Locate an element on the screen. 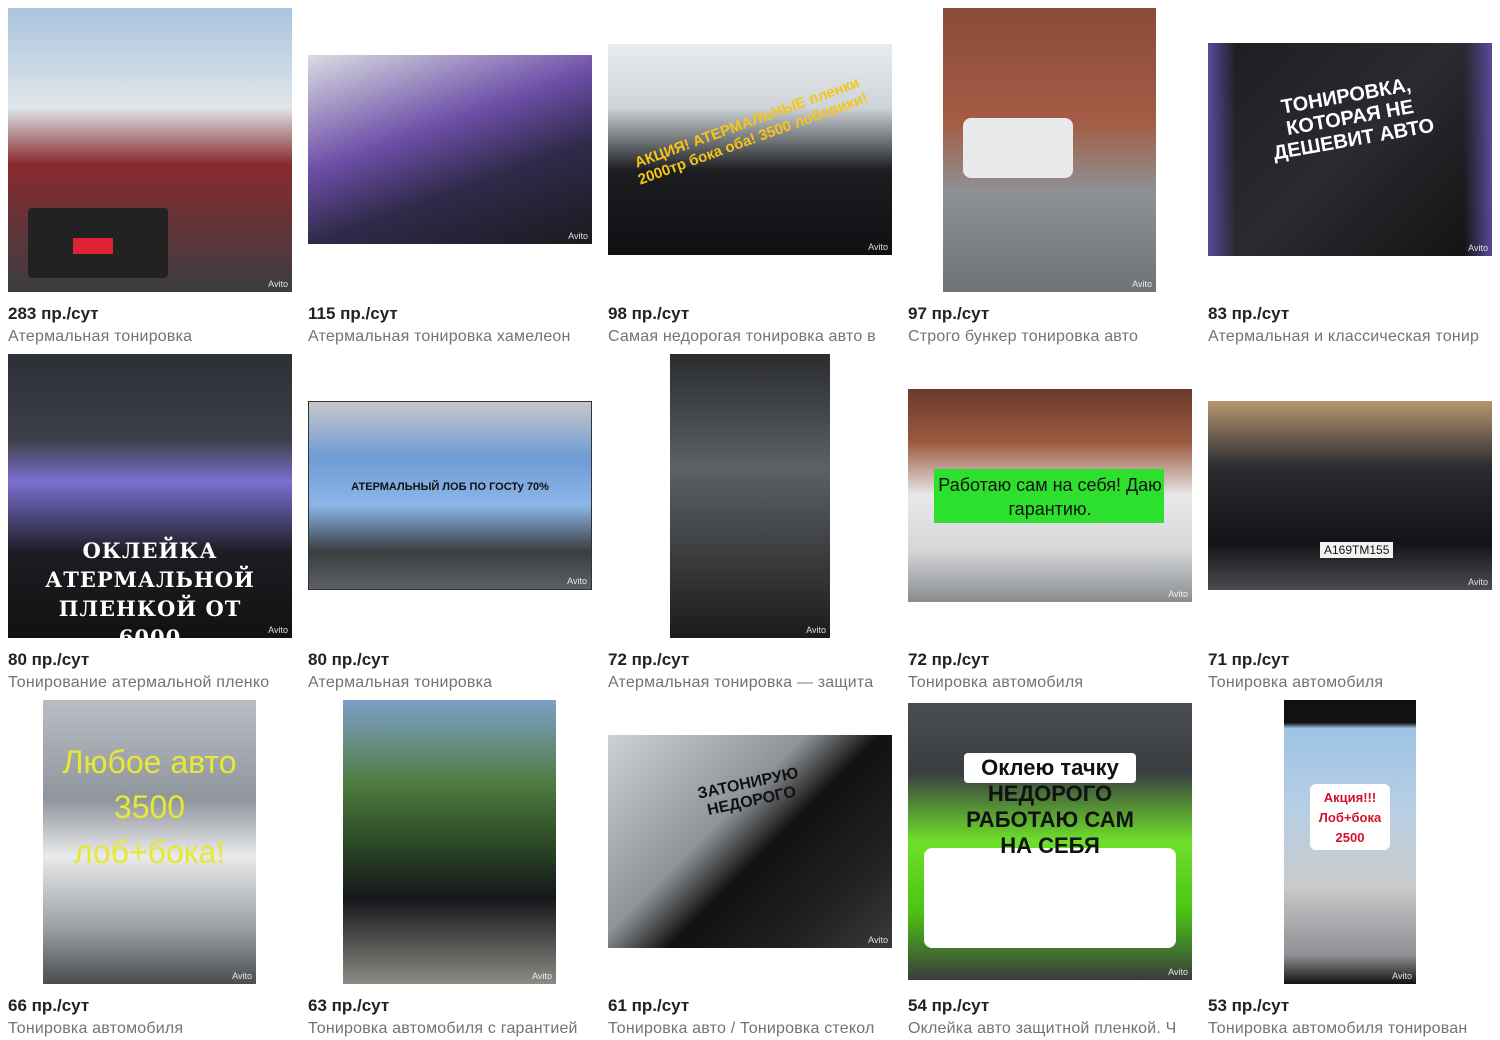 Image resolution: width=1500 pixels, height=1040 pixels. promo-overlay-text: АТЕРМАЛЬНЫЙ ЛОБ ПО ГОСТу 70% is located at coordinates (450, 487).